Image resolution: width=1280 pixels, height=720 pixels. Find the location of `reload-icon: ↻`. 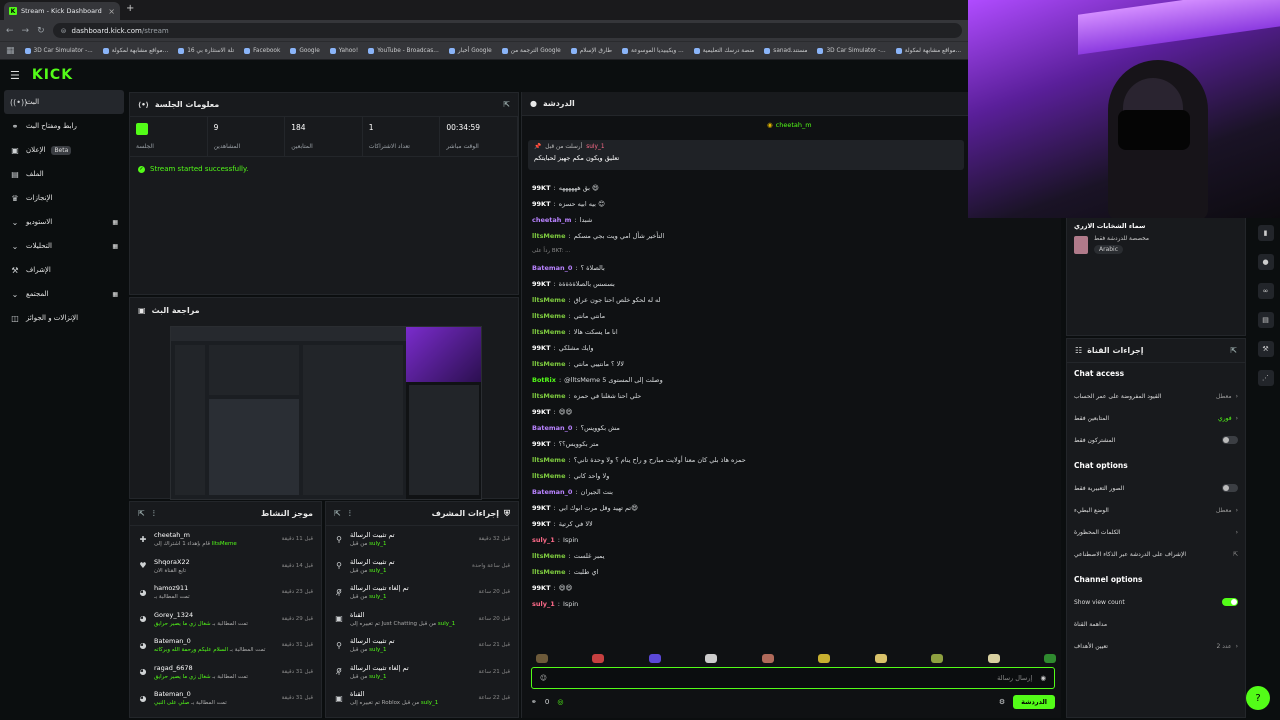

reload-icon: ↻ is located at coordinates (41, 31).